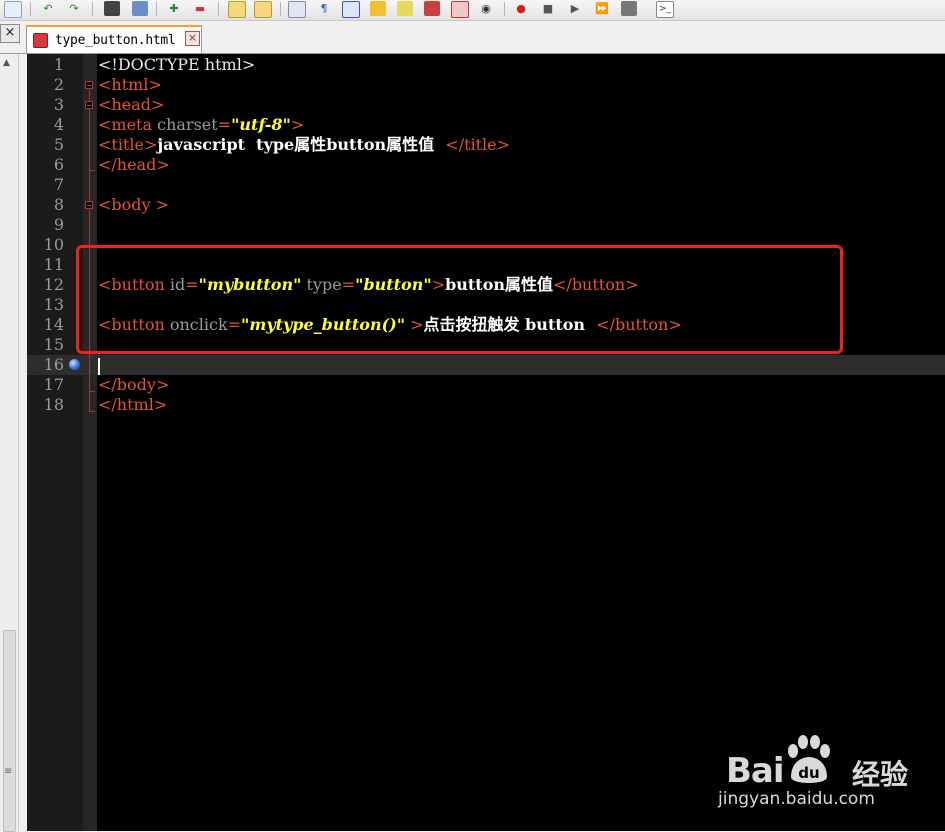 Image resolution: width=945 pixels, height=832 pixels. I want to click on undo-icon: ↶, so click(48, 8).